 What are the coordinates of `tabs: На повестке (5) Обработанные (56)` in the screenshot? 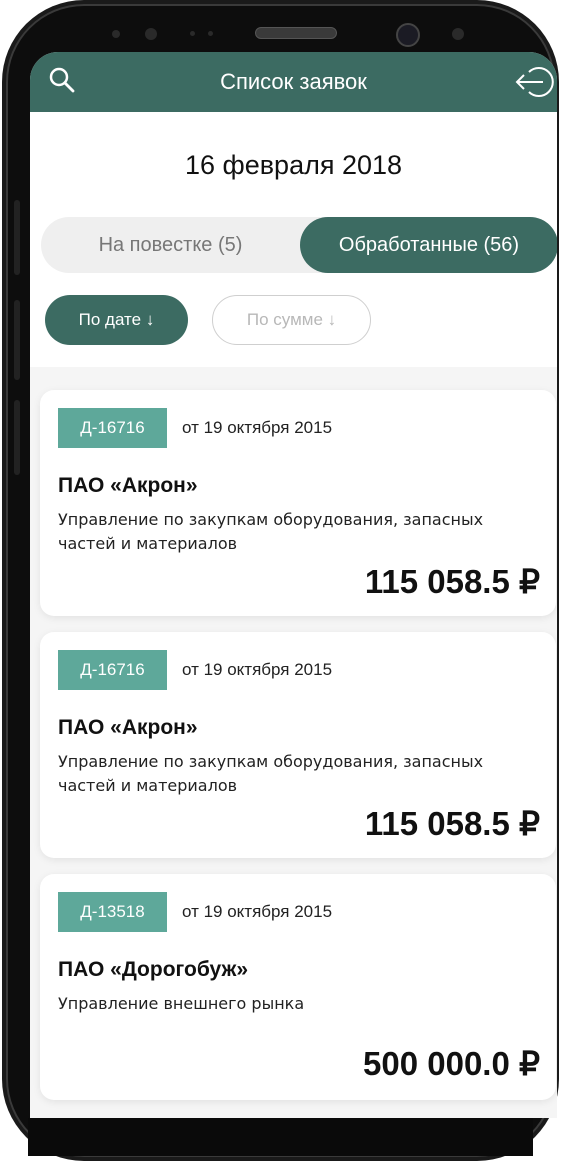 It's located at (299, 245).